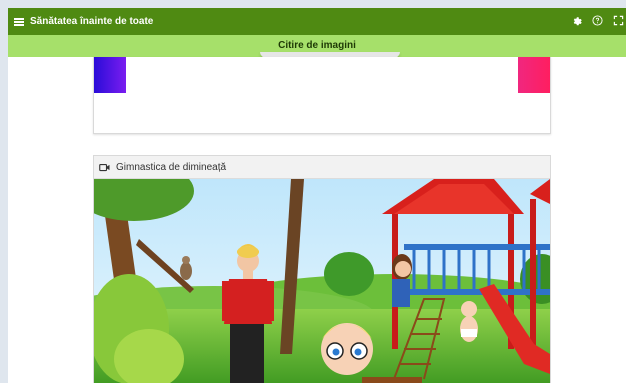  I want to click on pink-color-bar, so click(534, 75).